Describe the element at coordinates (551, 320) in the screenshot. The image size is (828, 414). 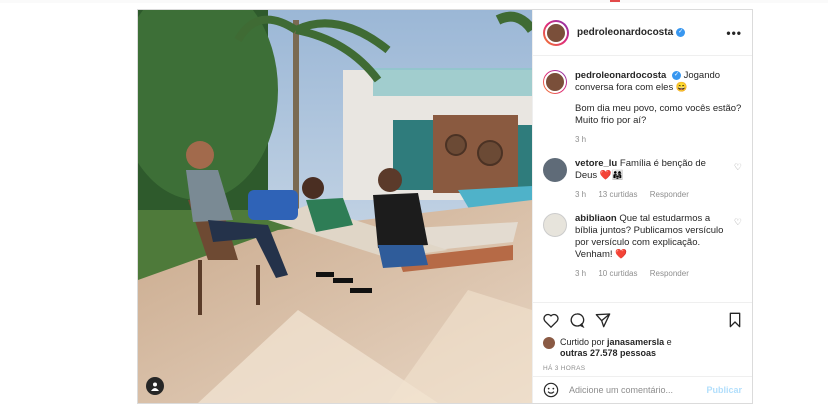
I see `like-heart-icon` at that location.